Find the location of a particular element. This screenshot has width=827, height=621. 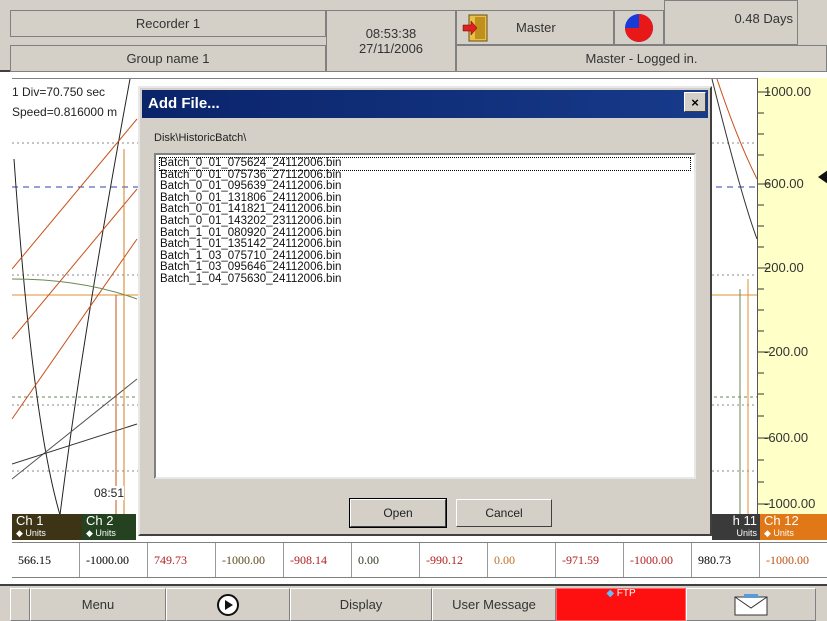

mail-icon is located at coordinates (751, 604).